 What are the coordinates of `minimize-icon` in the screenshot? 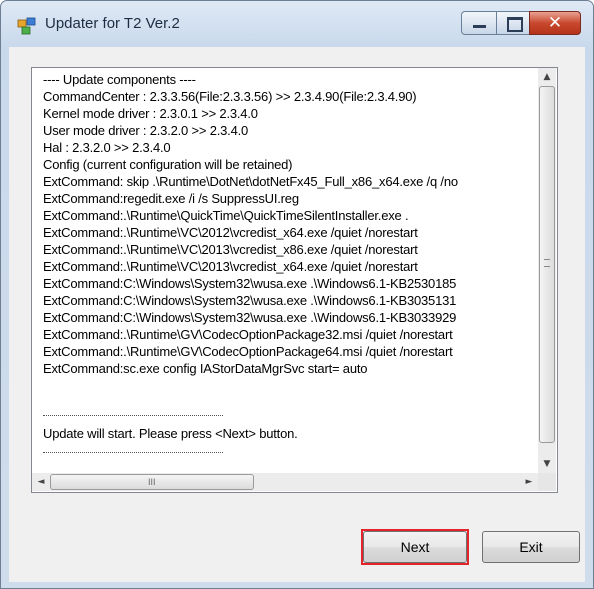 It's located at (479, 26).